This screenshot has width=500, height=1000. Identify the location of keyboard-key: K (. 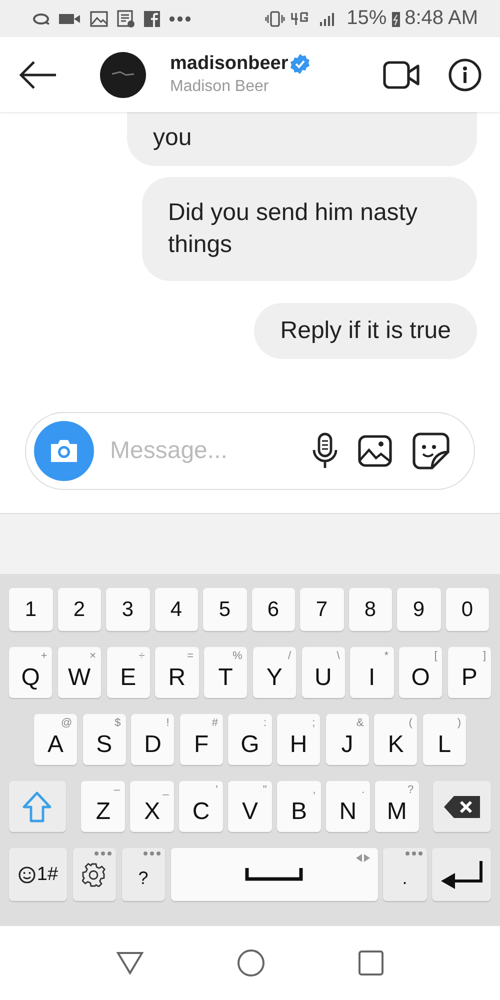
(396, 739).